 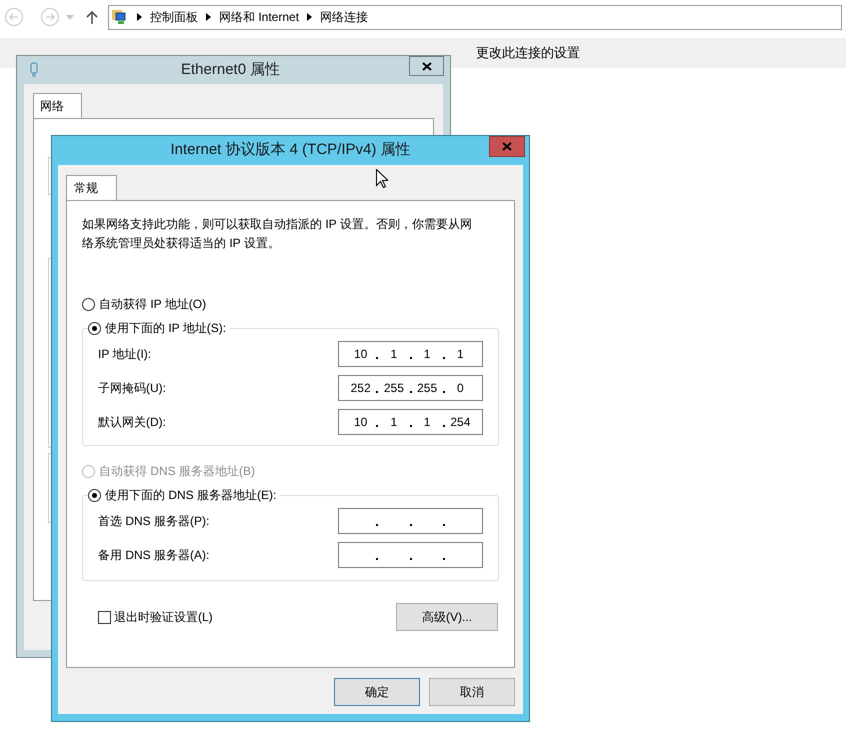 I want to click on checkbox-label: 退出时验证设置(L), so click(x=163, y=617).